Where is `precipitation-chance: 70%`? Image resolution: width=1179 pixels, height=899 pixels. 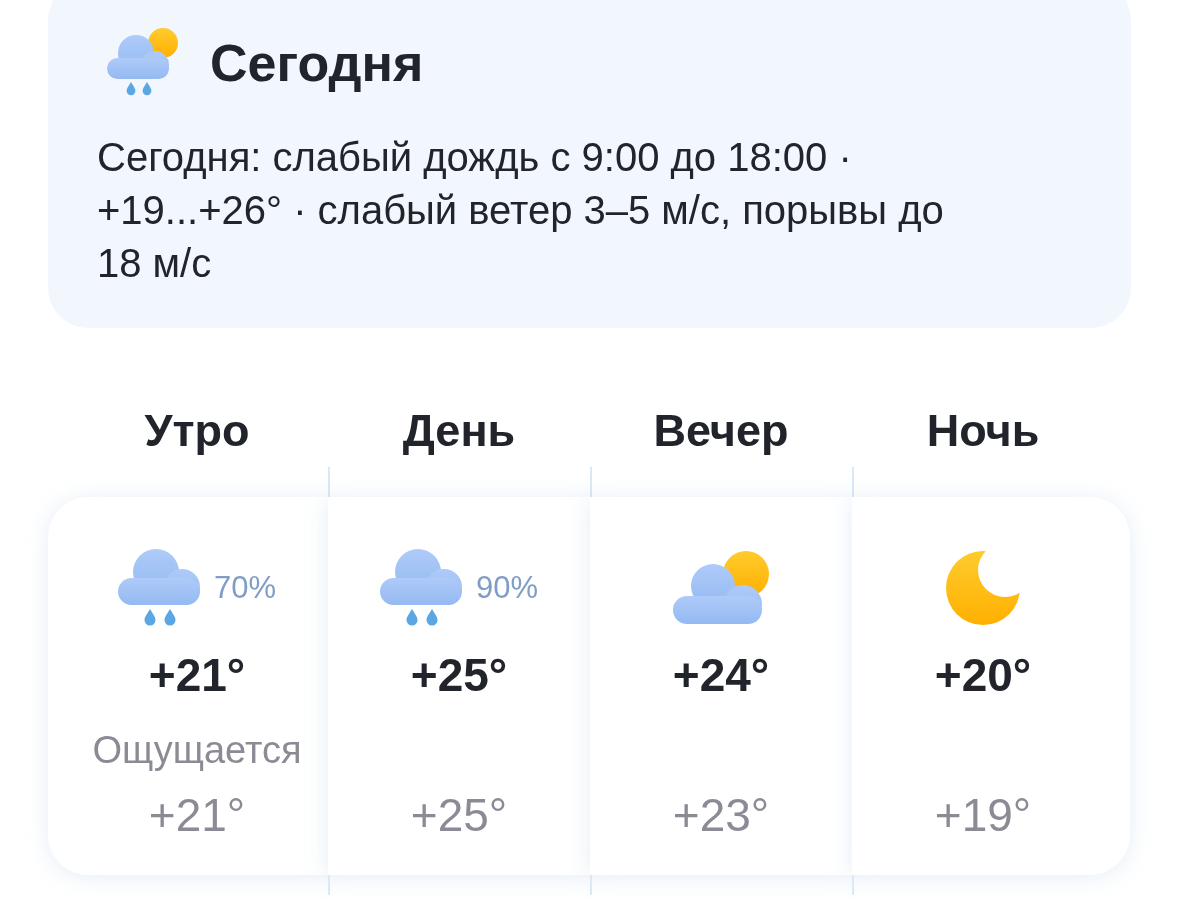 precipitation-chance: 70% is located at coordinates (244, 588).